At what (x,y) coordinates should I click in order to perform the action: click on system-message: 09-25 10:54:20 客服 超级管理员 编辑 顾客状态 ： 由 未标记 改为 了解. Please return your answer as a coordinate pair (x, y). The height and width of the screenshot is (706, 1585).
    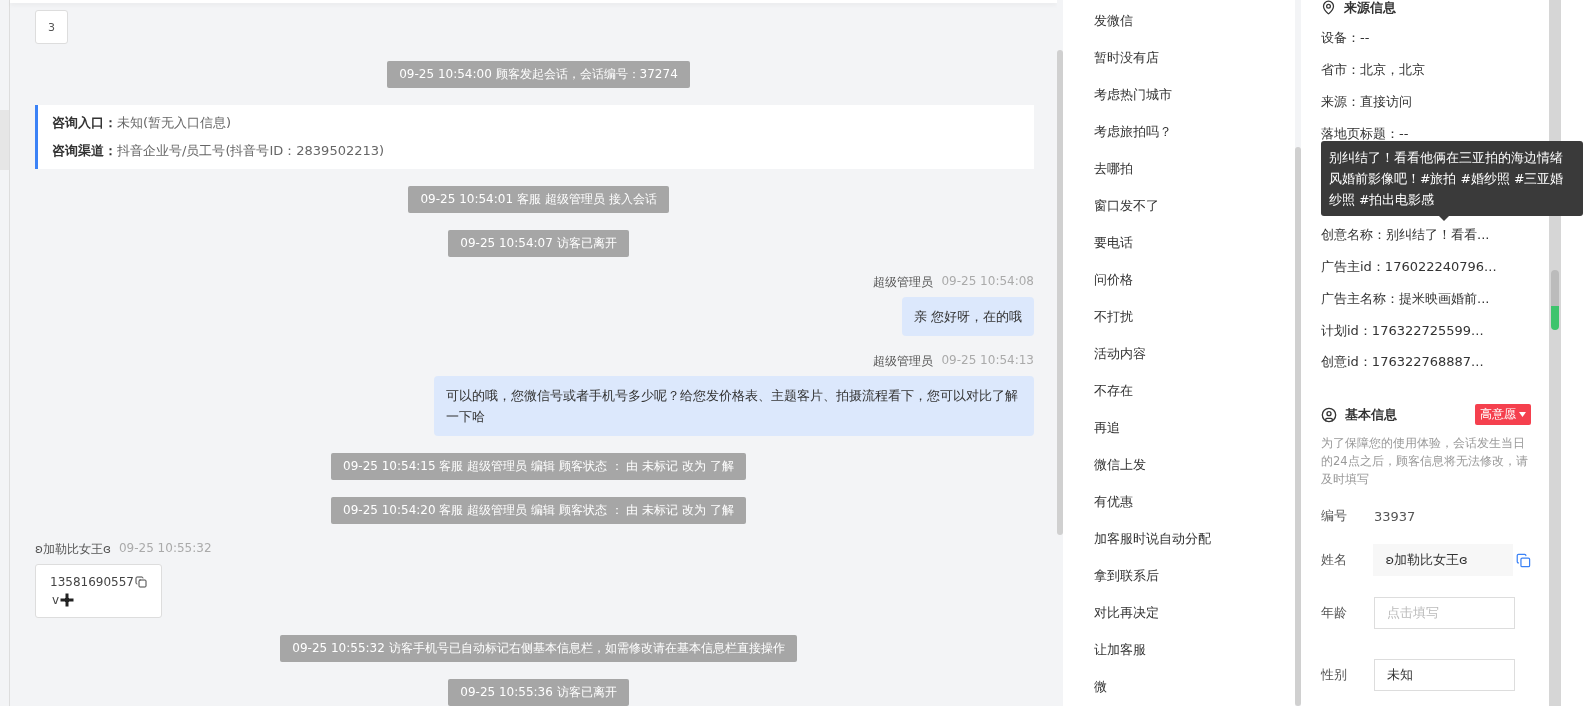
    Looking at the image, I should click on (538, 510).